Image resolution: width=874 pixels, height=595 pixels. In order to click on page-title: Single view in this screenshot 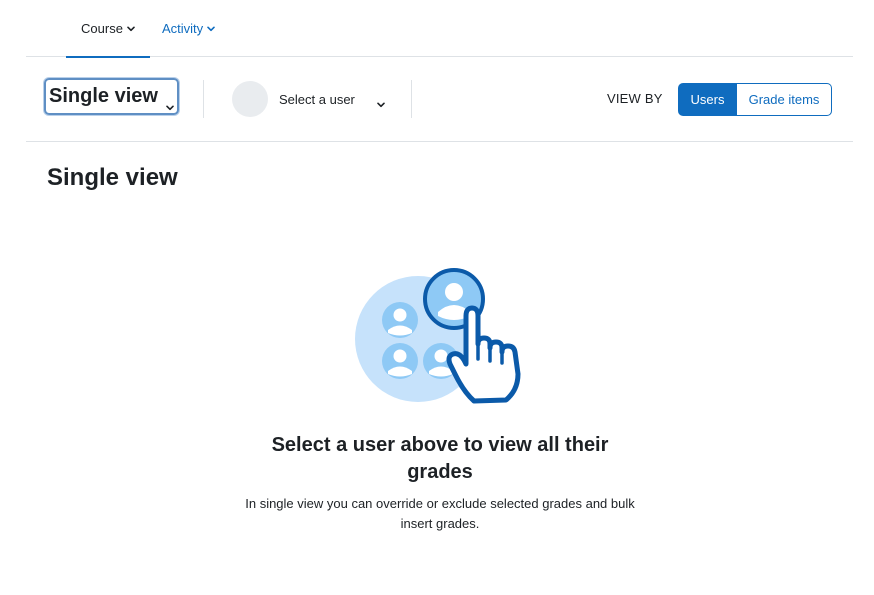, I will do `click(112, 177)`.